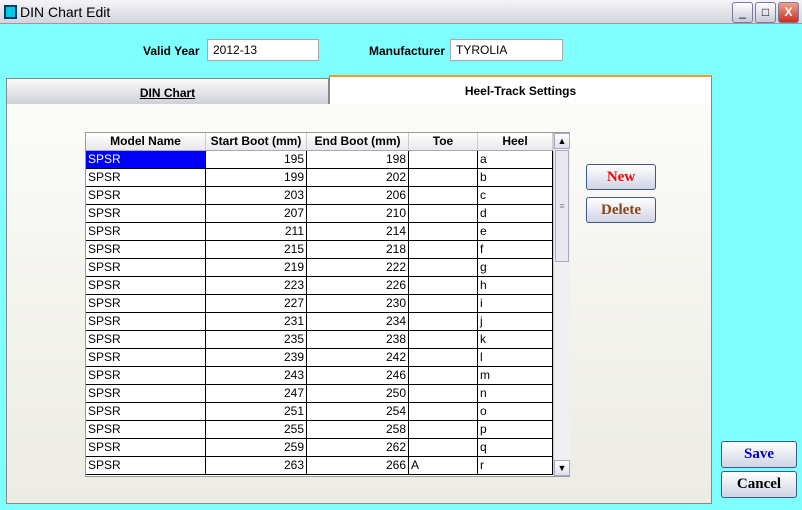 This screenshot has width=802, height=510. What do you see at coordinates (358, 411) in the screenshot?
I see `cell-end-boot: 254` at bounding box center [358, 411].